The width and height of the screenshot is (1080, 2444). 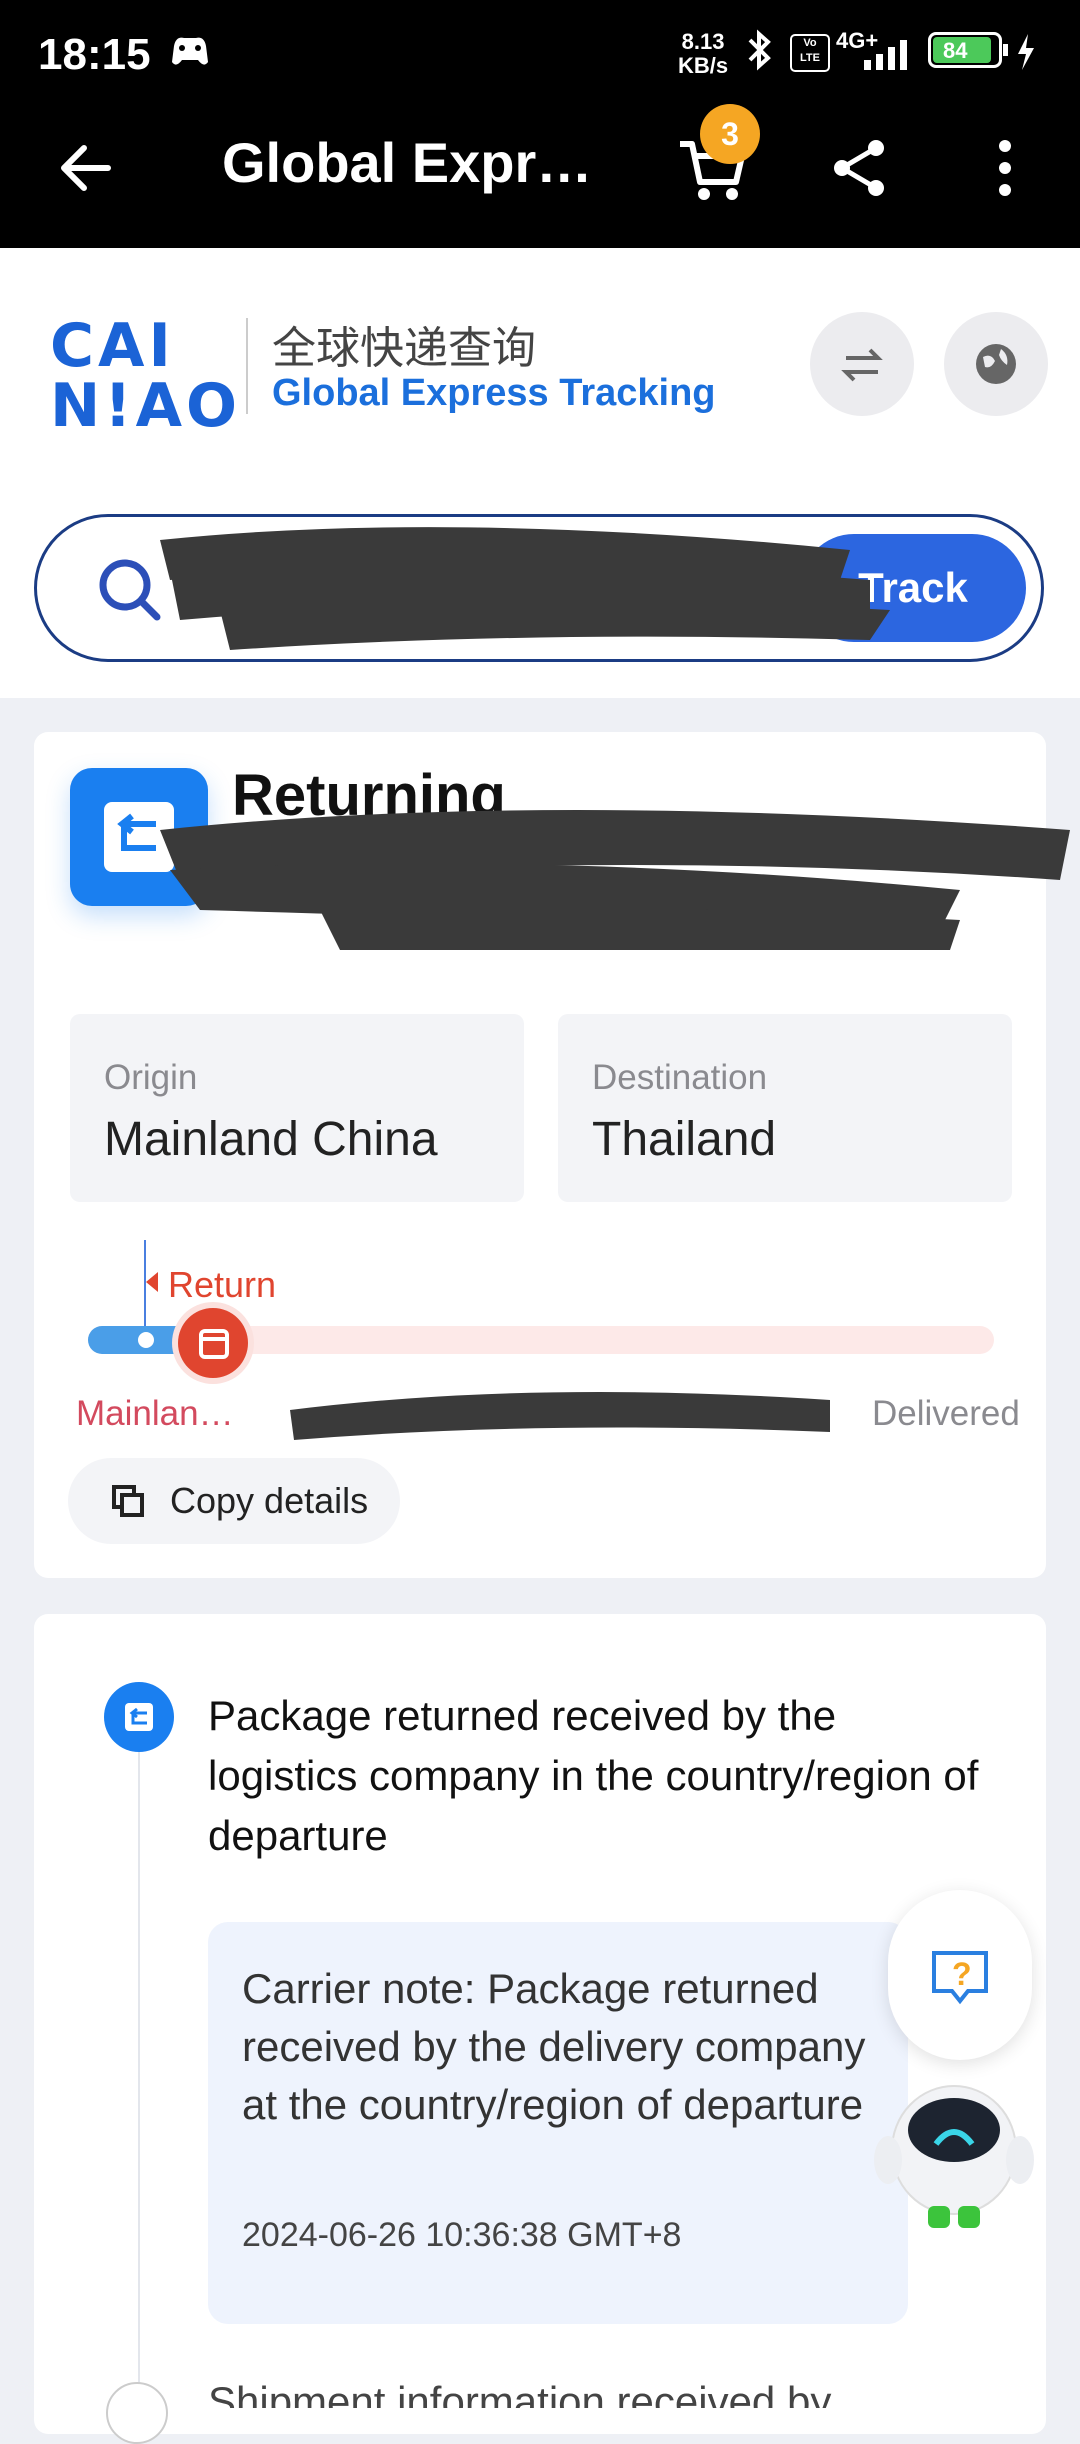 I want to click on language-button, so click(x=996, y=364).